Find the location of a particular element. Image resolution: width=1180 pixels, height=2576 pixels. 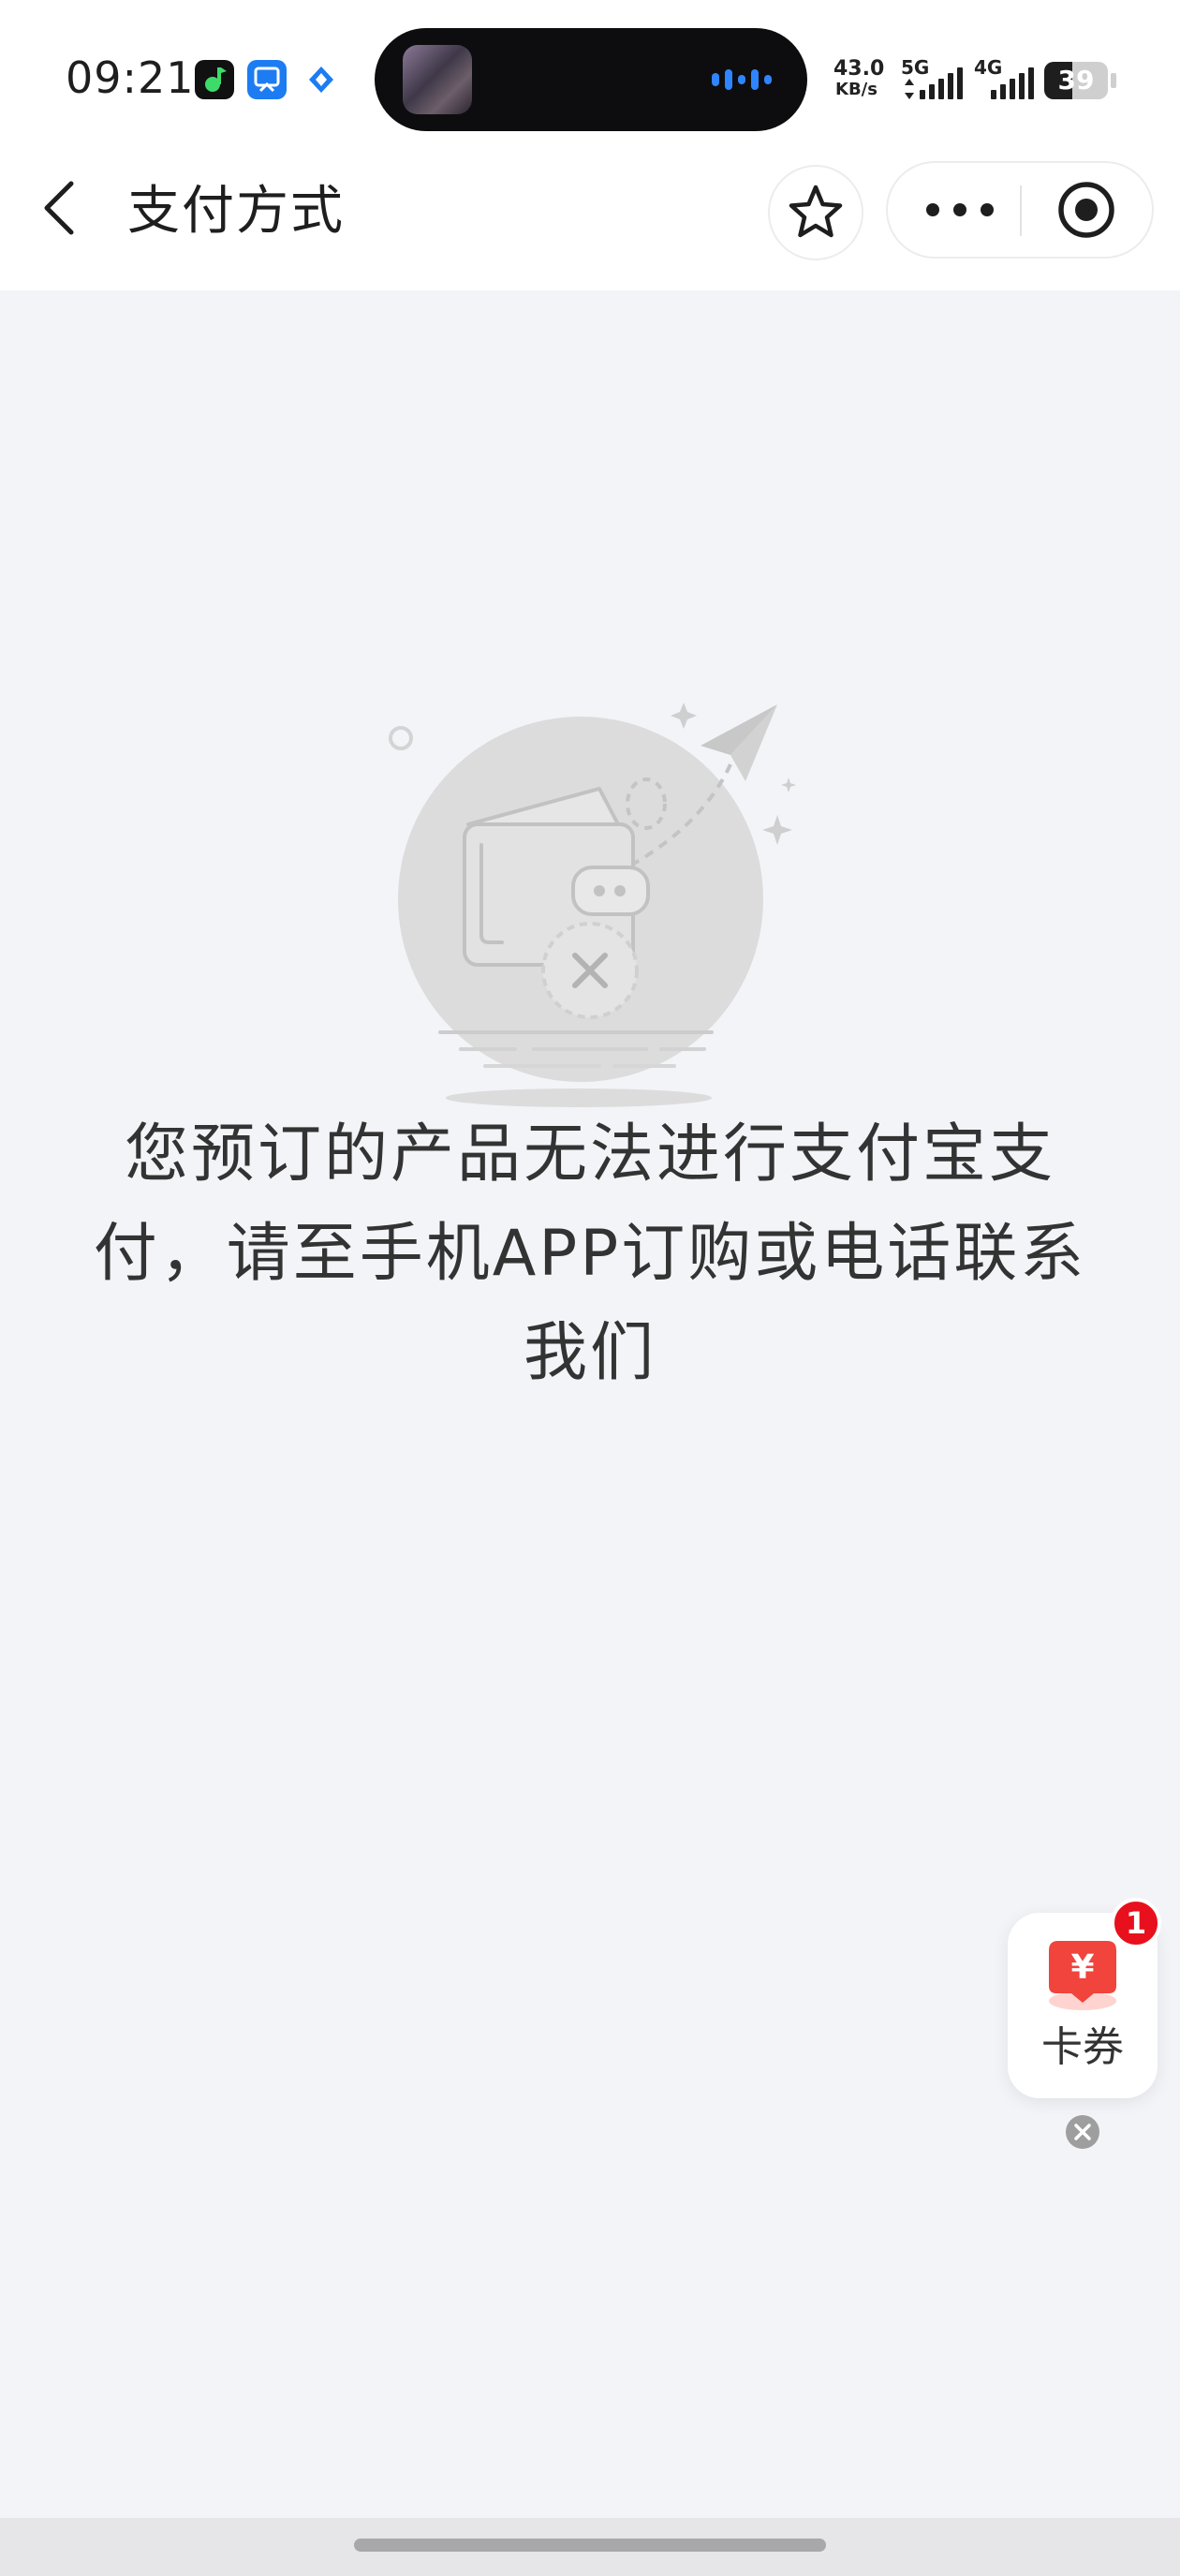

blue-screen-capture-app-icon is located at coordinates (267, 79).